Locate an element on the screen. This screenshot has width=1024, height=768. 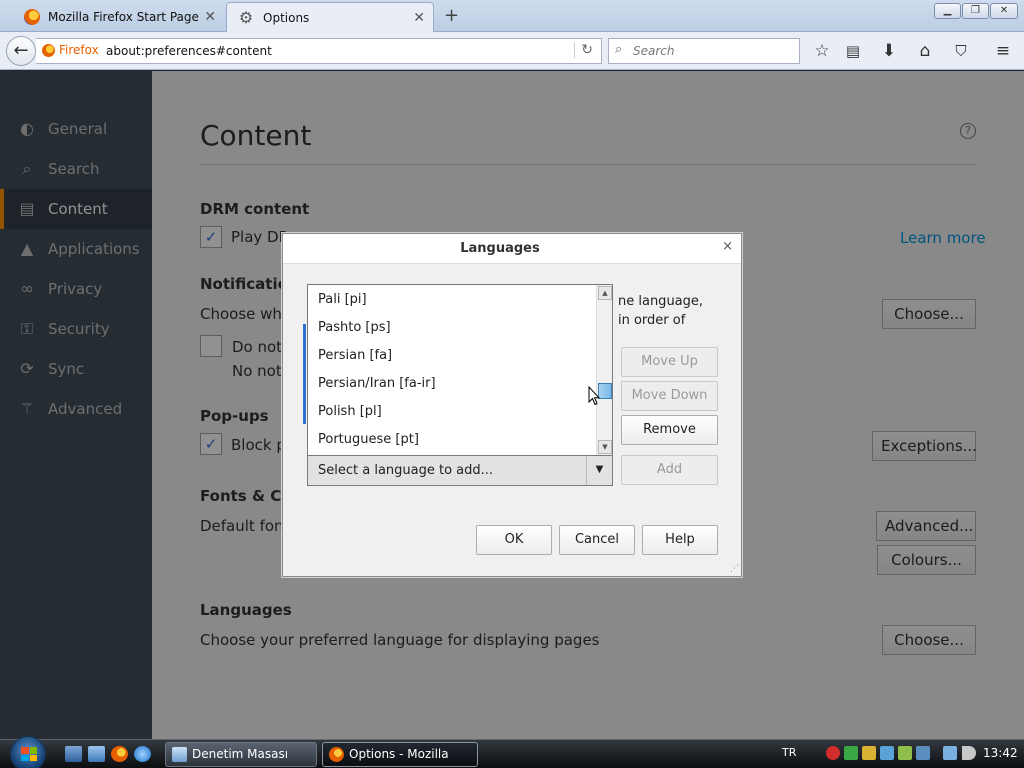
control-panel-icon is located at coordinates (179, 754).